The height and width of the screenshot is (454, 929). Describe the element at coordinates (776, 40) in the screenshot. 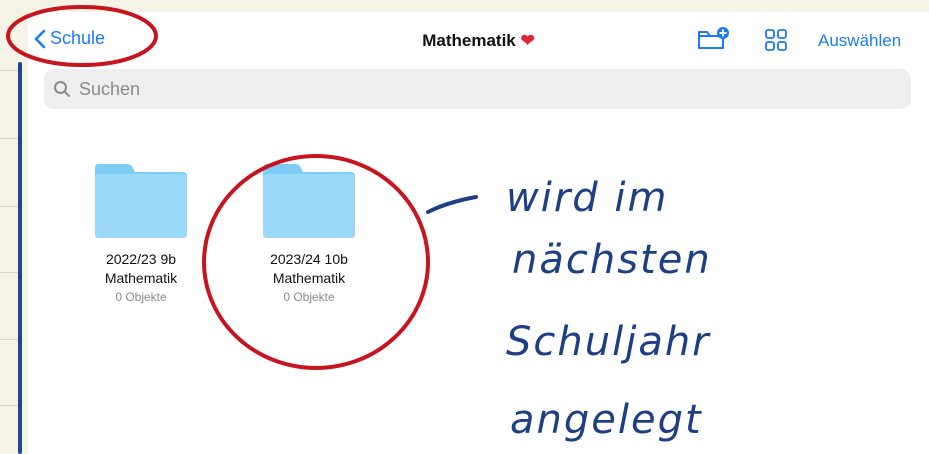

I see `grid-view-icon` at that location.